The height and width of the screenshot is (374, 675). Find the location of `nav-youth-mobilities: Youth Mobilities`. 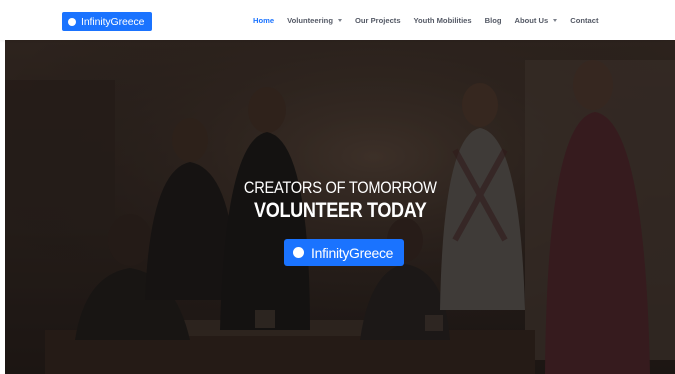

nav-youth-mobilities: Youth Mobilities is located at coordinates (443, 20).